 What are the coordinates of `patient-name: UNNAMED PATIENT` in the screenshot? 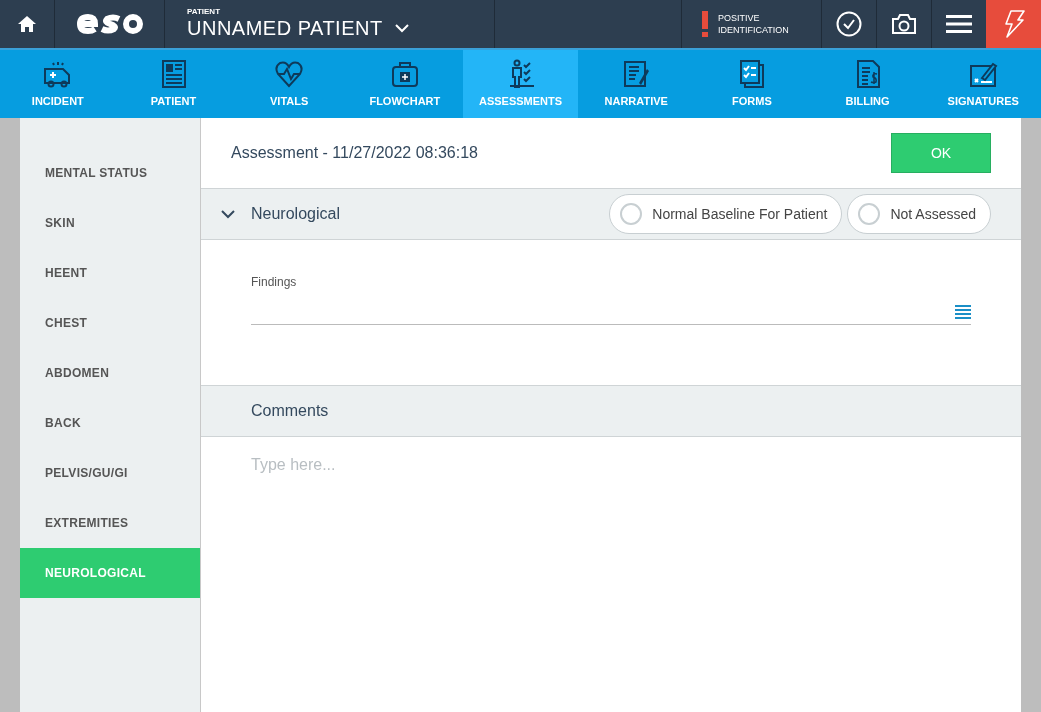 It's located at (285, 28).